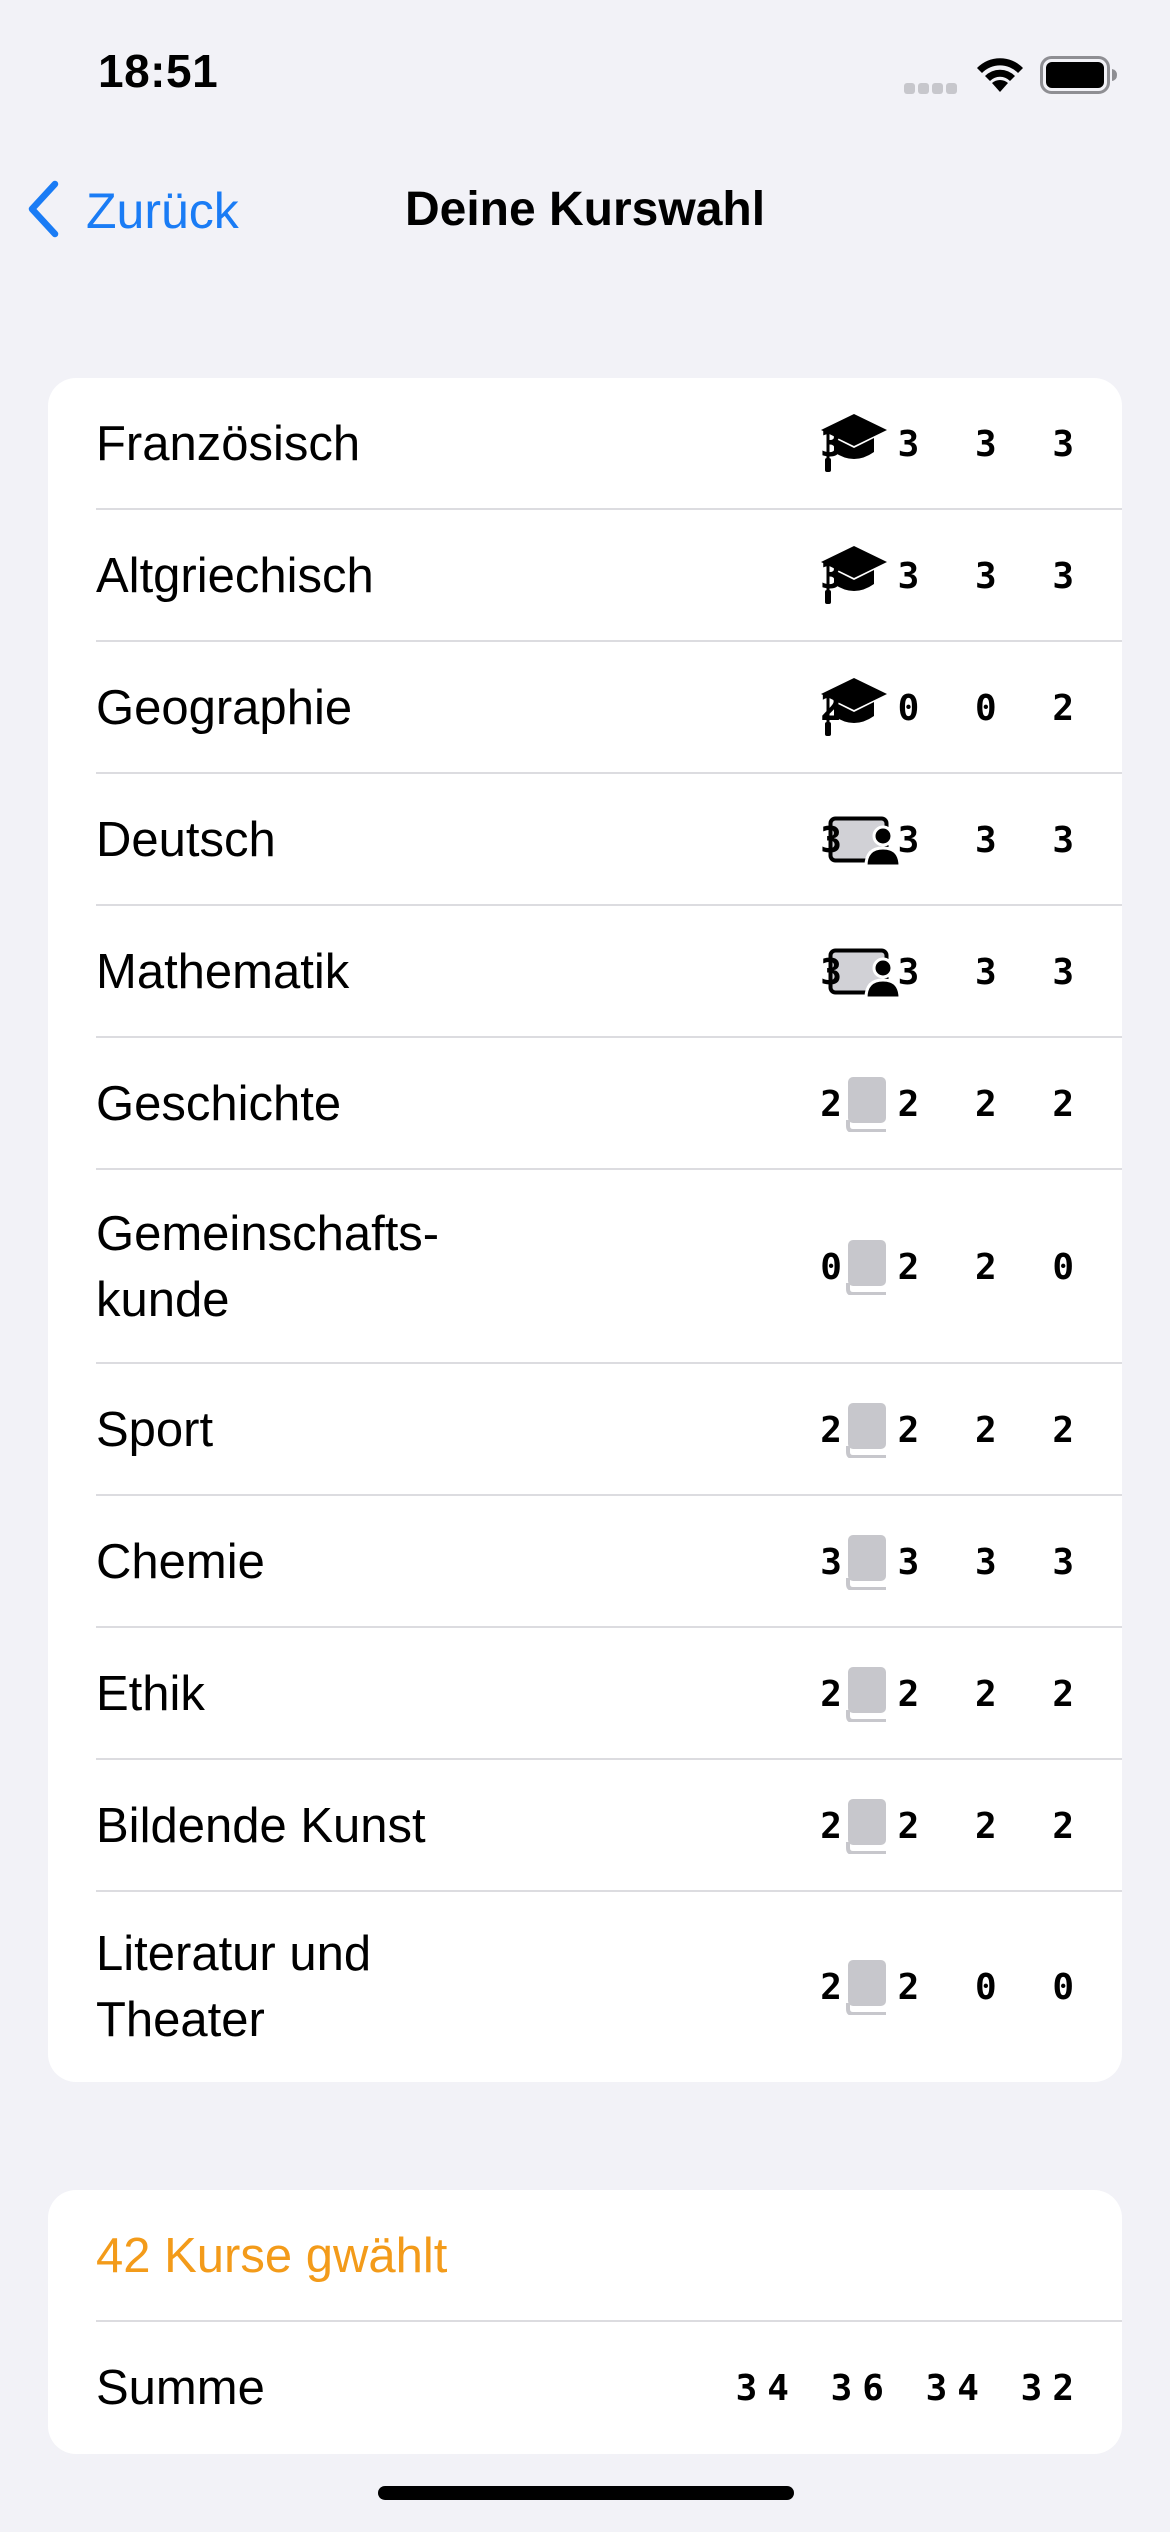 The height and width of the screenshot is (2532, 1170). What do you see at coordinates (585, 1430) in the screenshot?
I see `course-row: Sport 2 2 2 2` at bounding box center [585, 1430].